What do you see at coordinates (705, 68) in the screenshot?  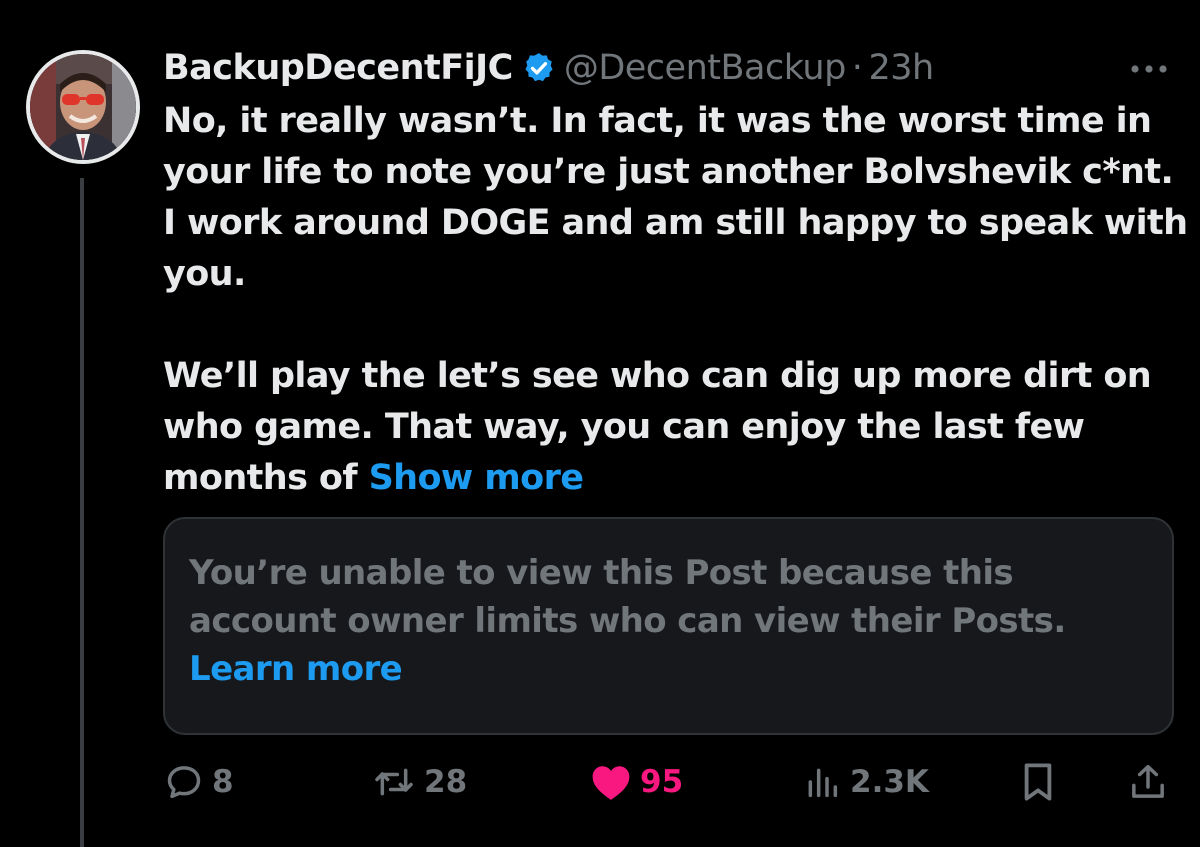 I see `author-handle: @DecentBackup` at bounding box center [705, 68].